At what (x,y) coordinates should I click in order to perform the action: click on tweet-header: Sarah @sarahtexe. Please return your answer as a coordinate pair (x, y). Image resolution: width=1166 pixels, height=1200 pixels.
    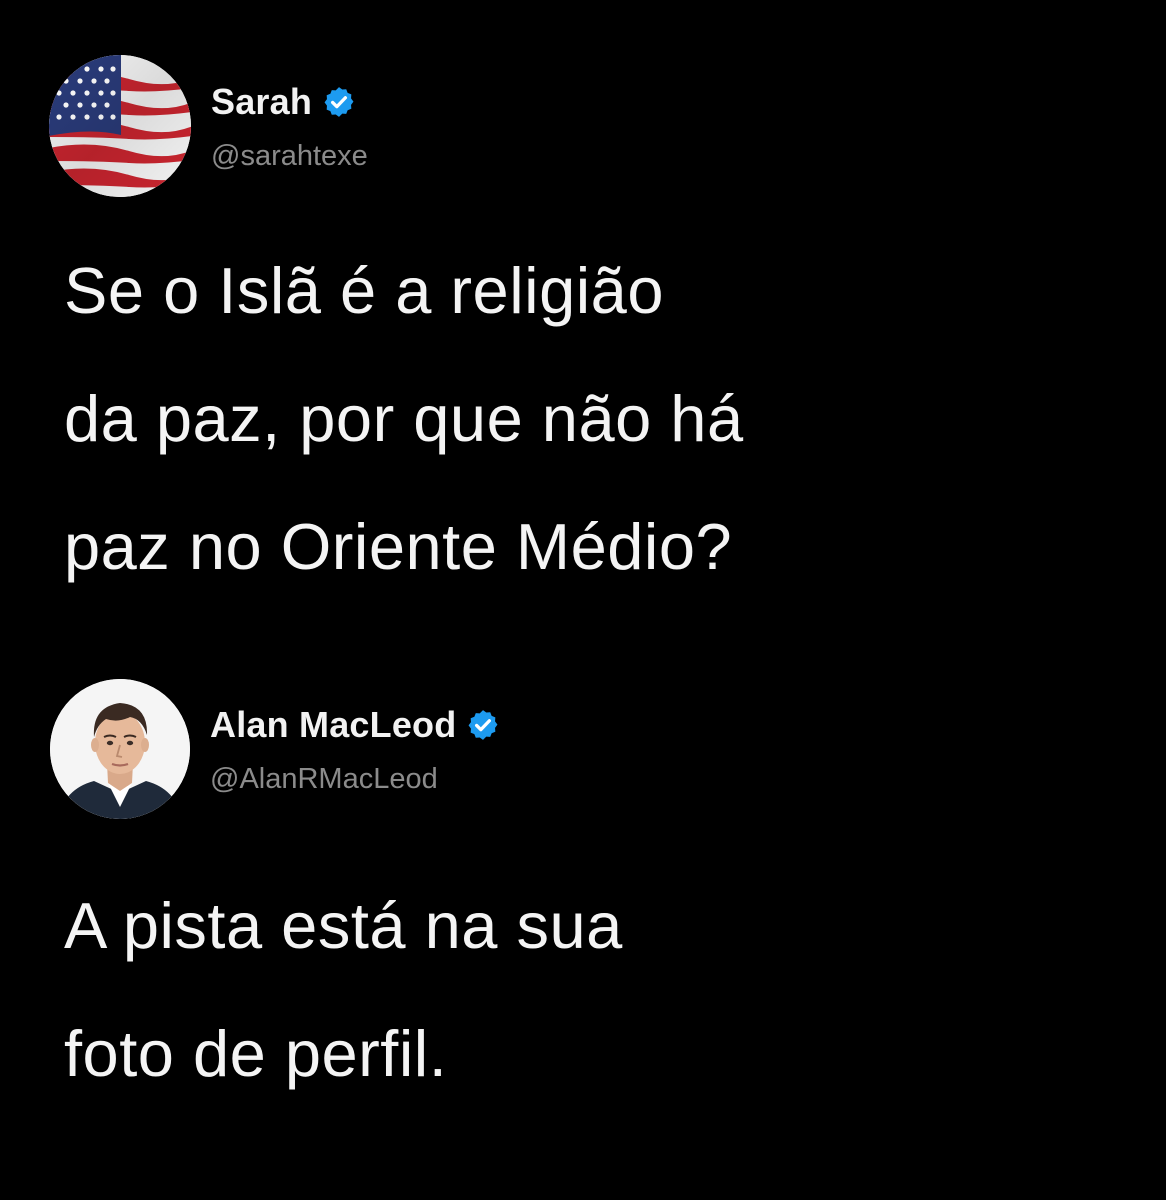
    Looking at the image, I should click on (583, 130).